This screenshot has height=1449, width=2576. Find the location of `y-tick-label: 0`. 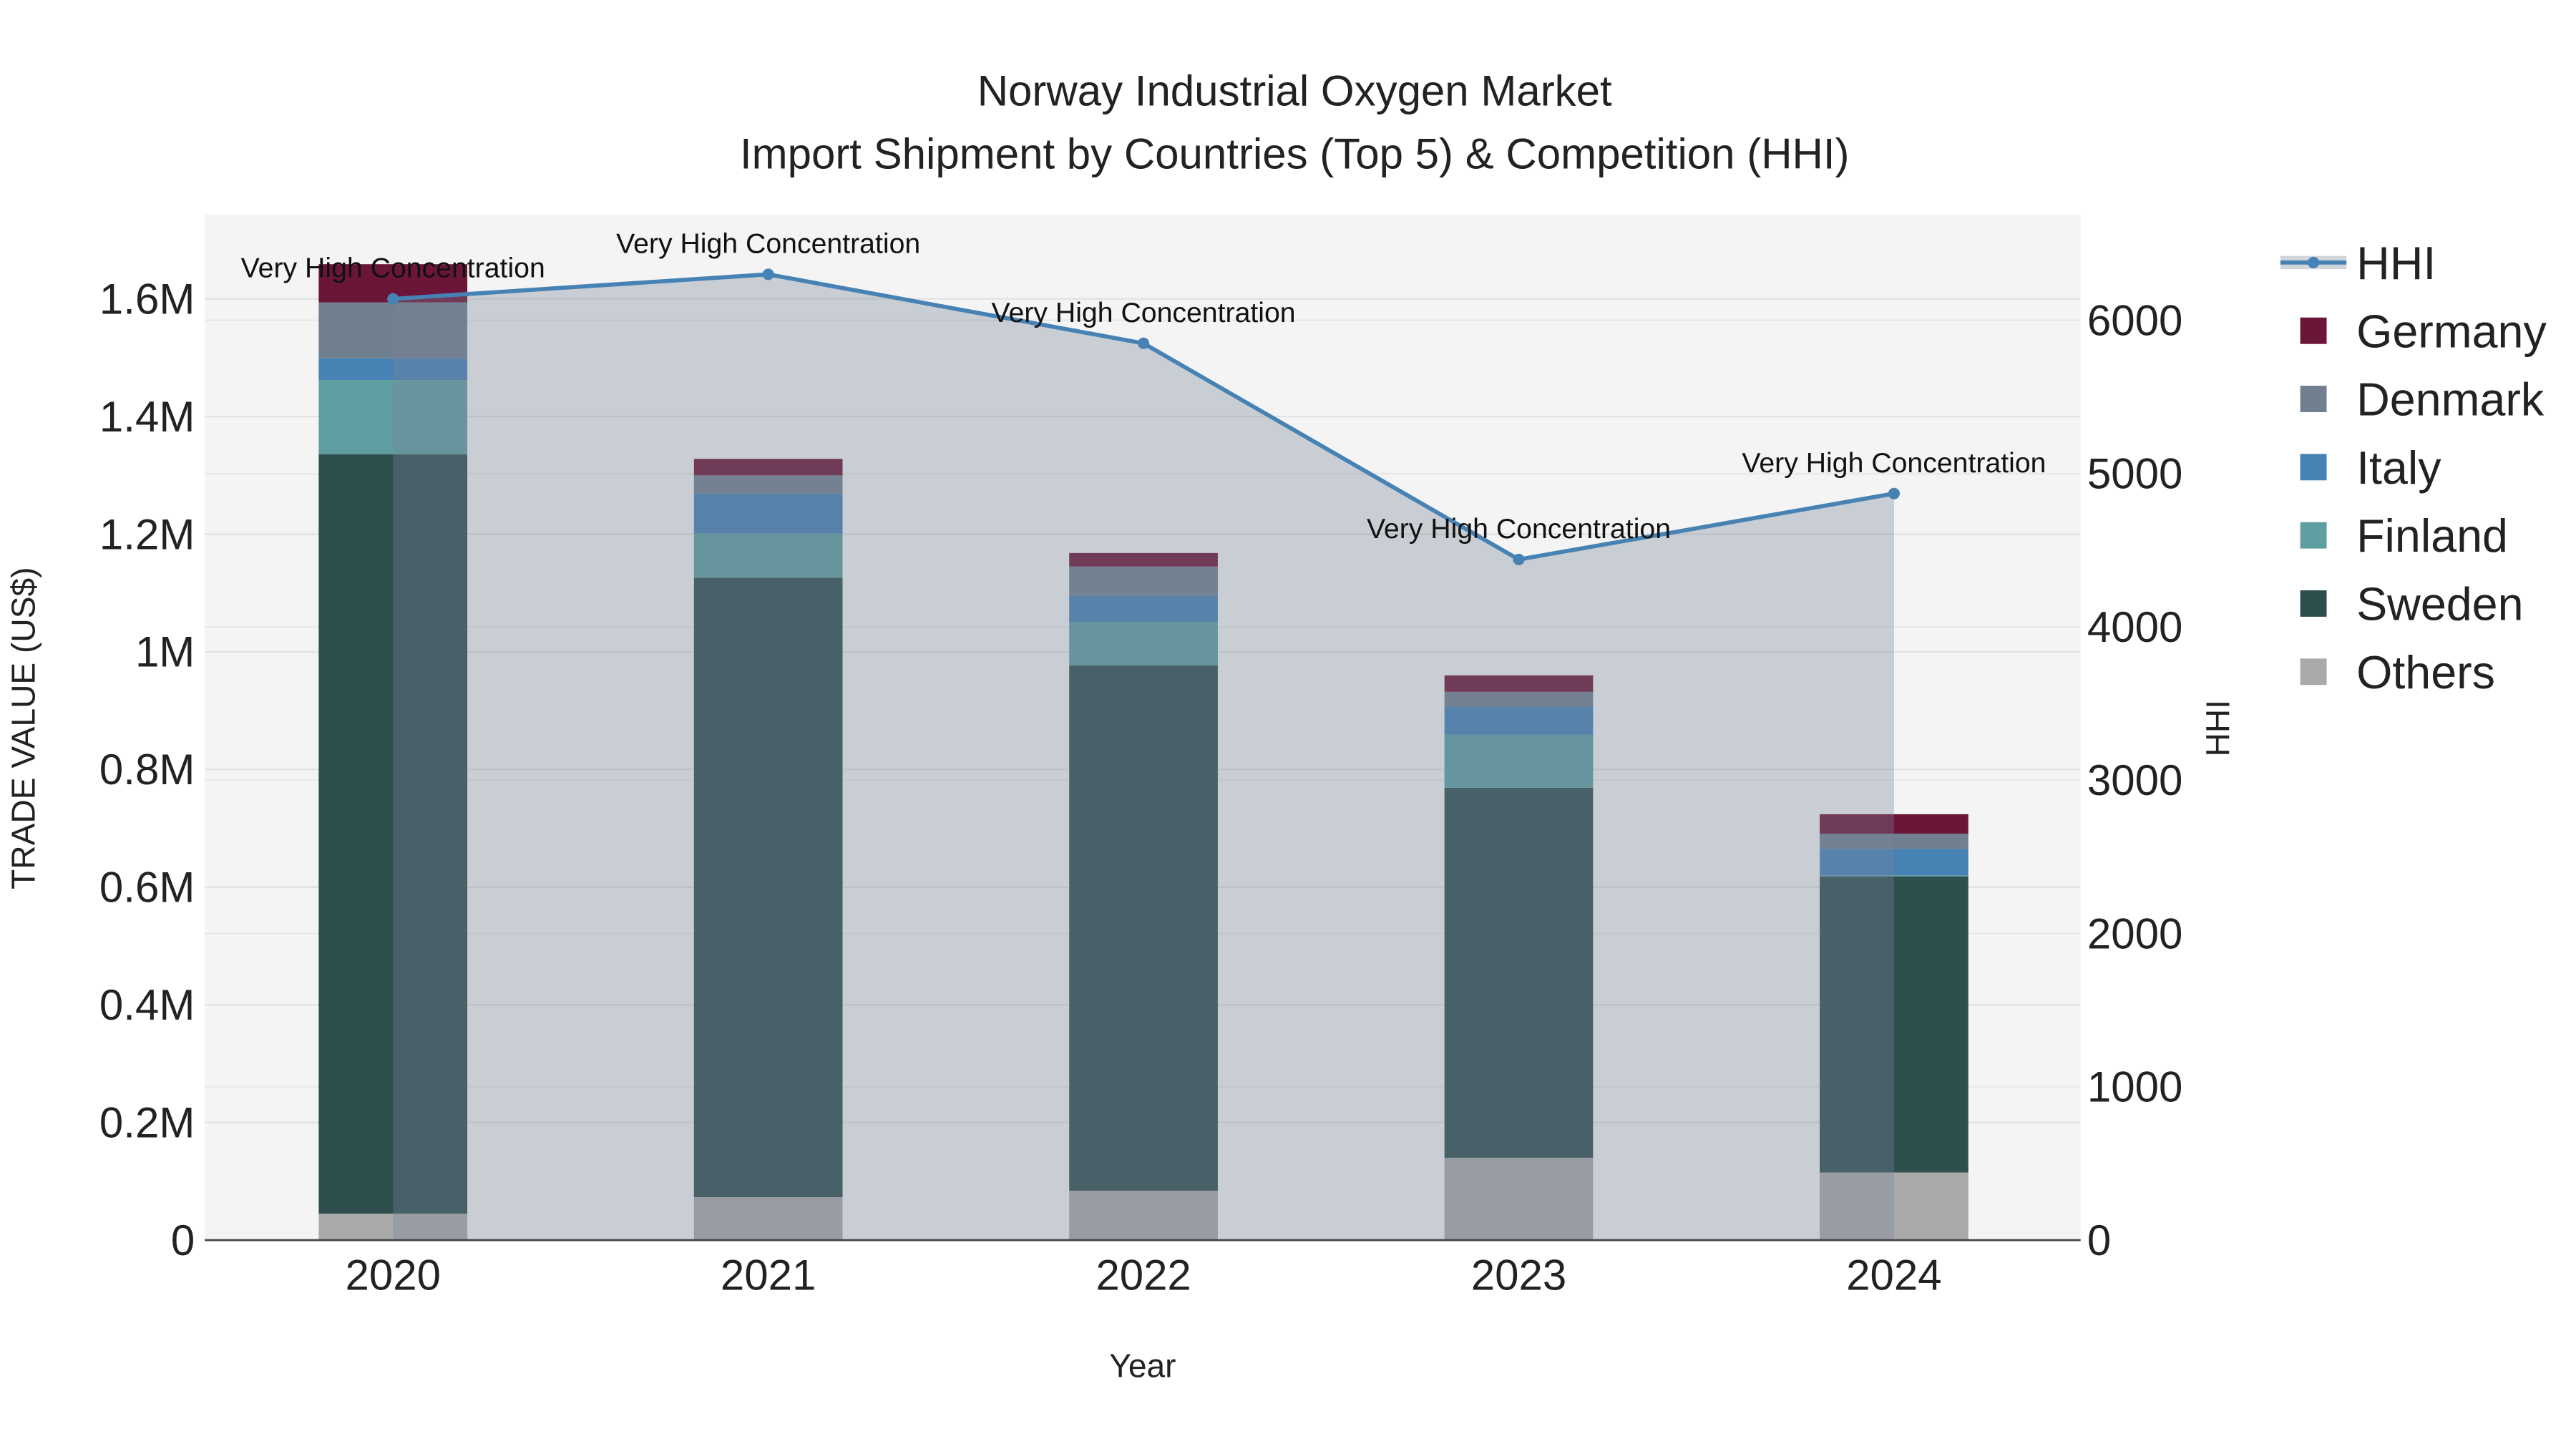

y-tick-label: 0 is located at coordinates (183, 1240).